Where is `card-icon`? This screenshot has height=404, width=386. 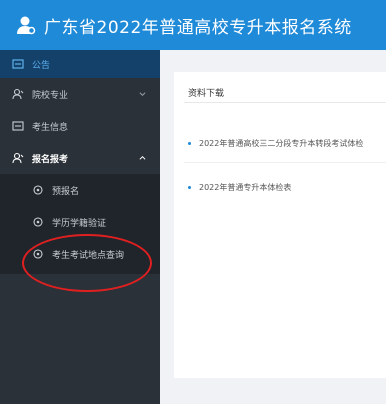 card-icon is located at coordinates (18, 126).